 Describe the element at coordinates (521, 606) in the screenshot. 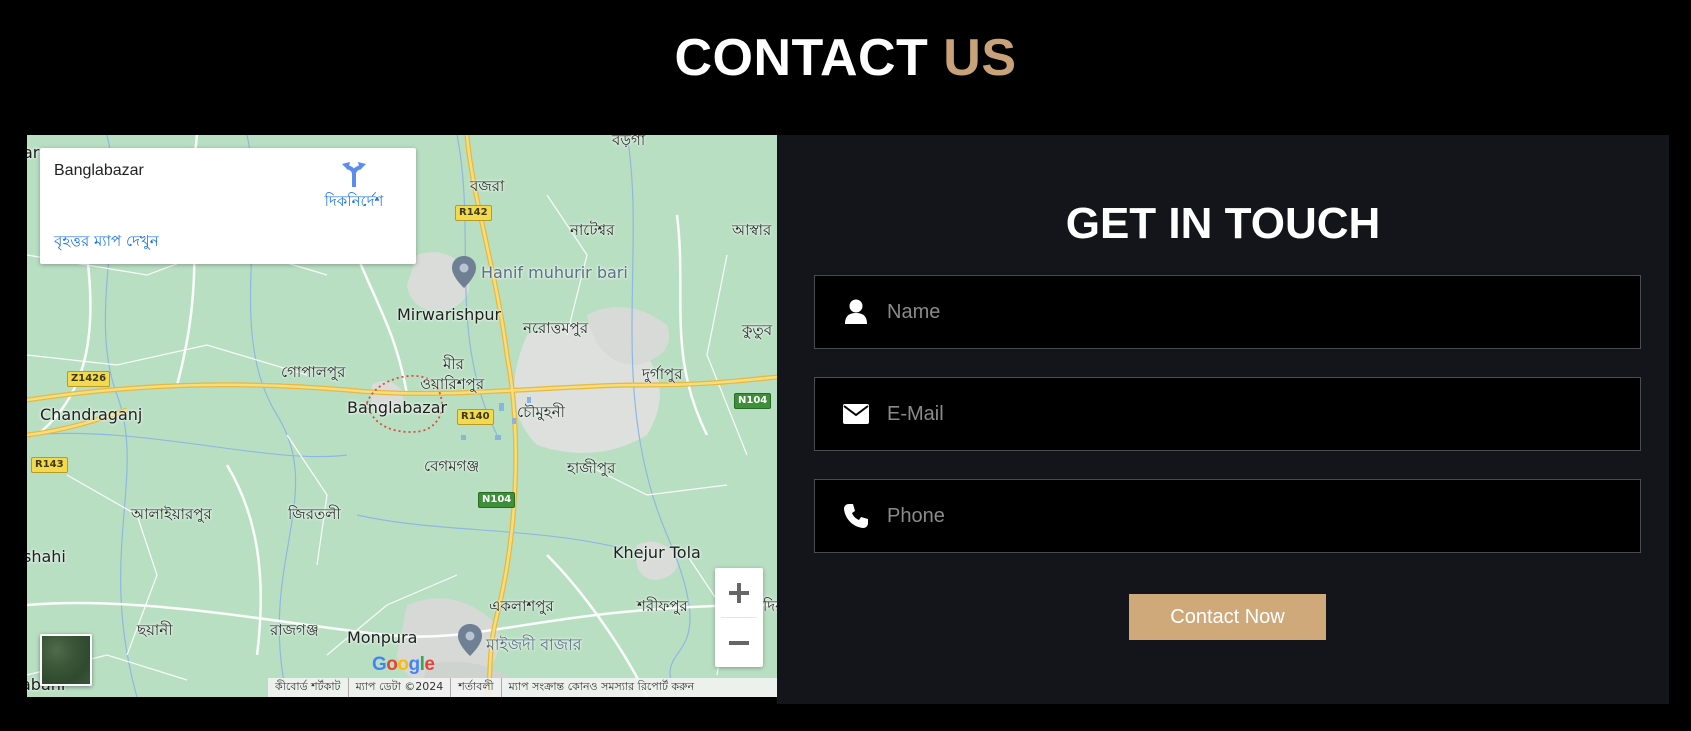

I see `map-label: একলাশপুর` at that location.